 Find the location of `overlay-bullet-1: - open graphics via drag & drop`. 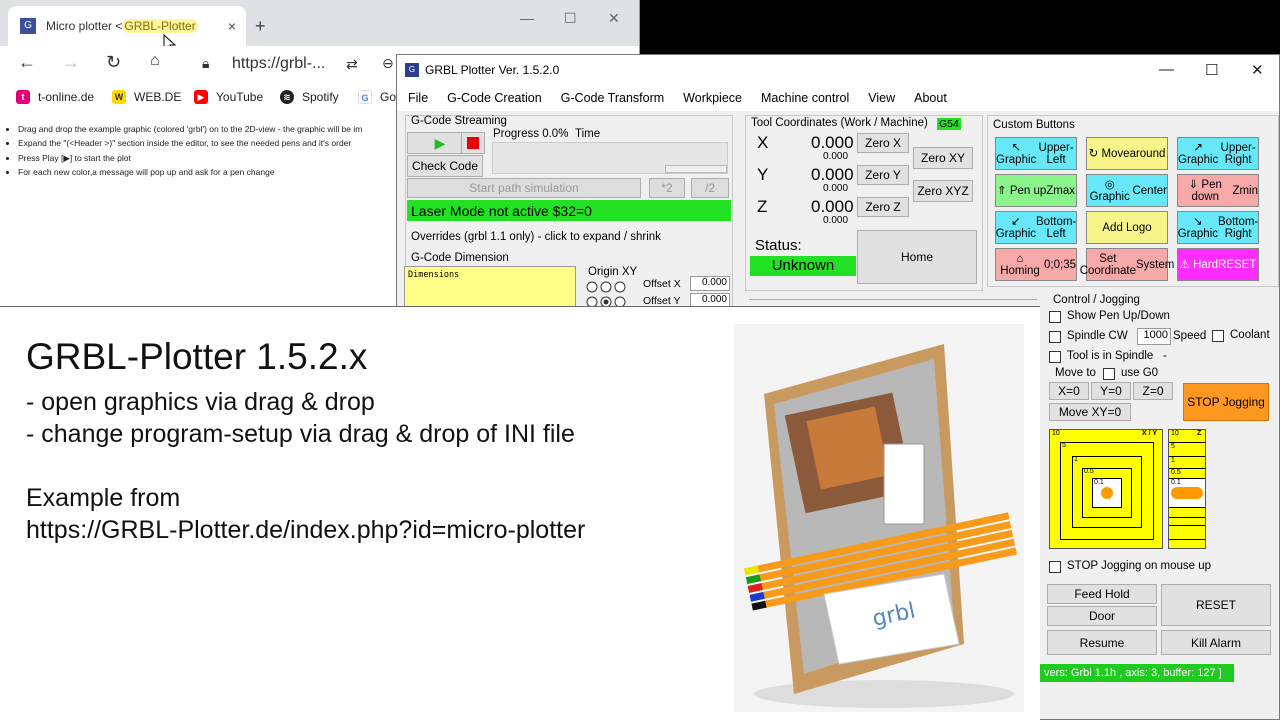

overlay-bullet-1: - open graphics via drag & drop is located at coordinates (200, 402).